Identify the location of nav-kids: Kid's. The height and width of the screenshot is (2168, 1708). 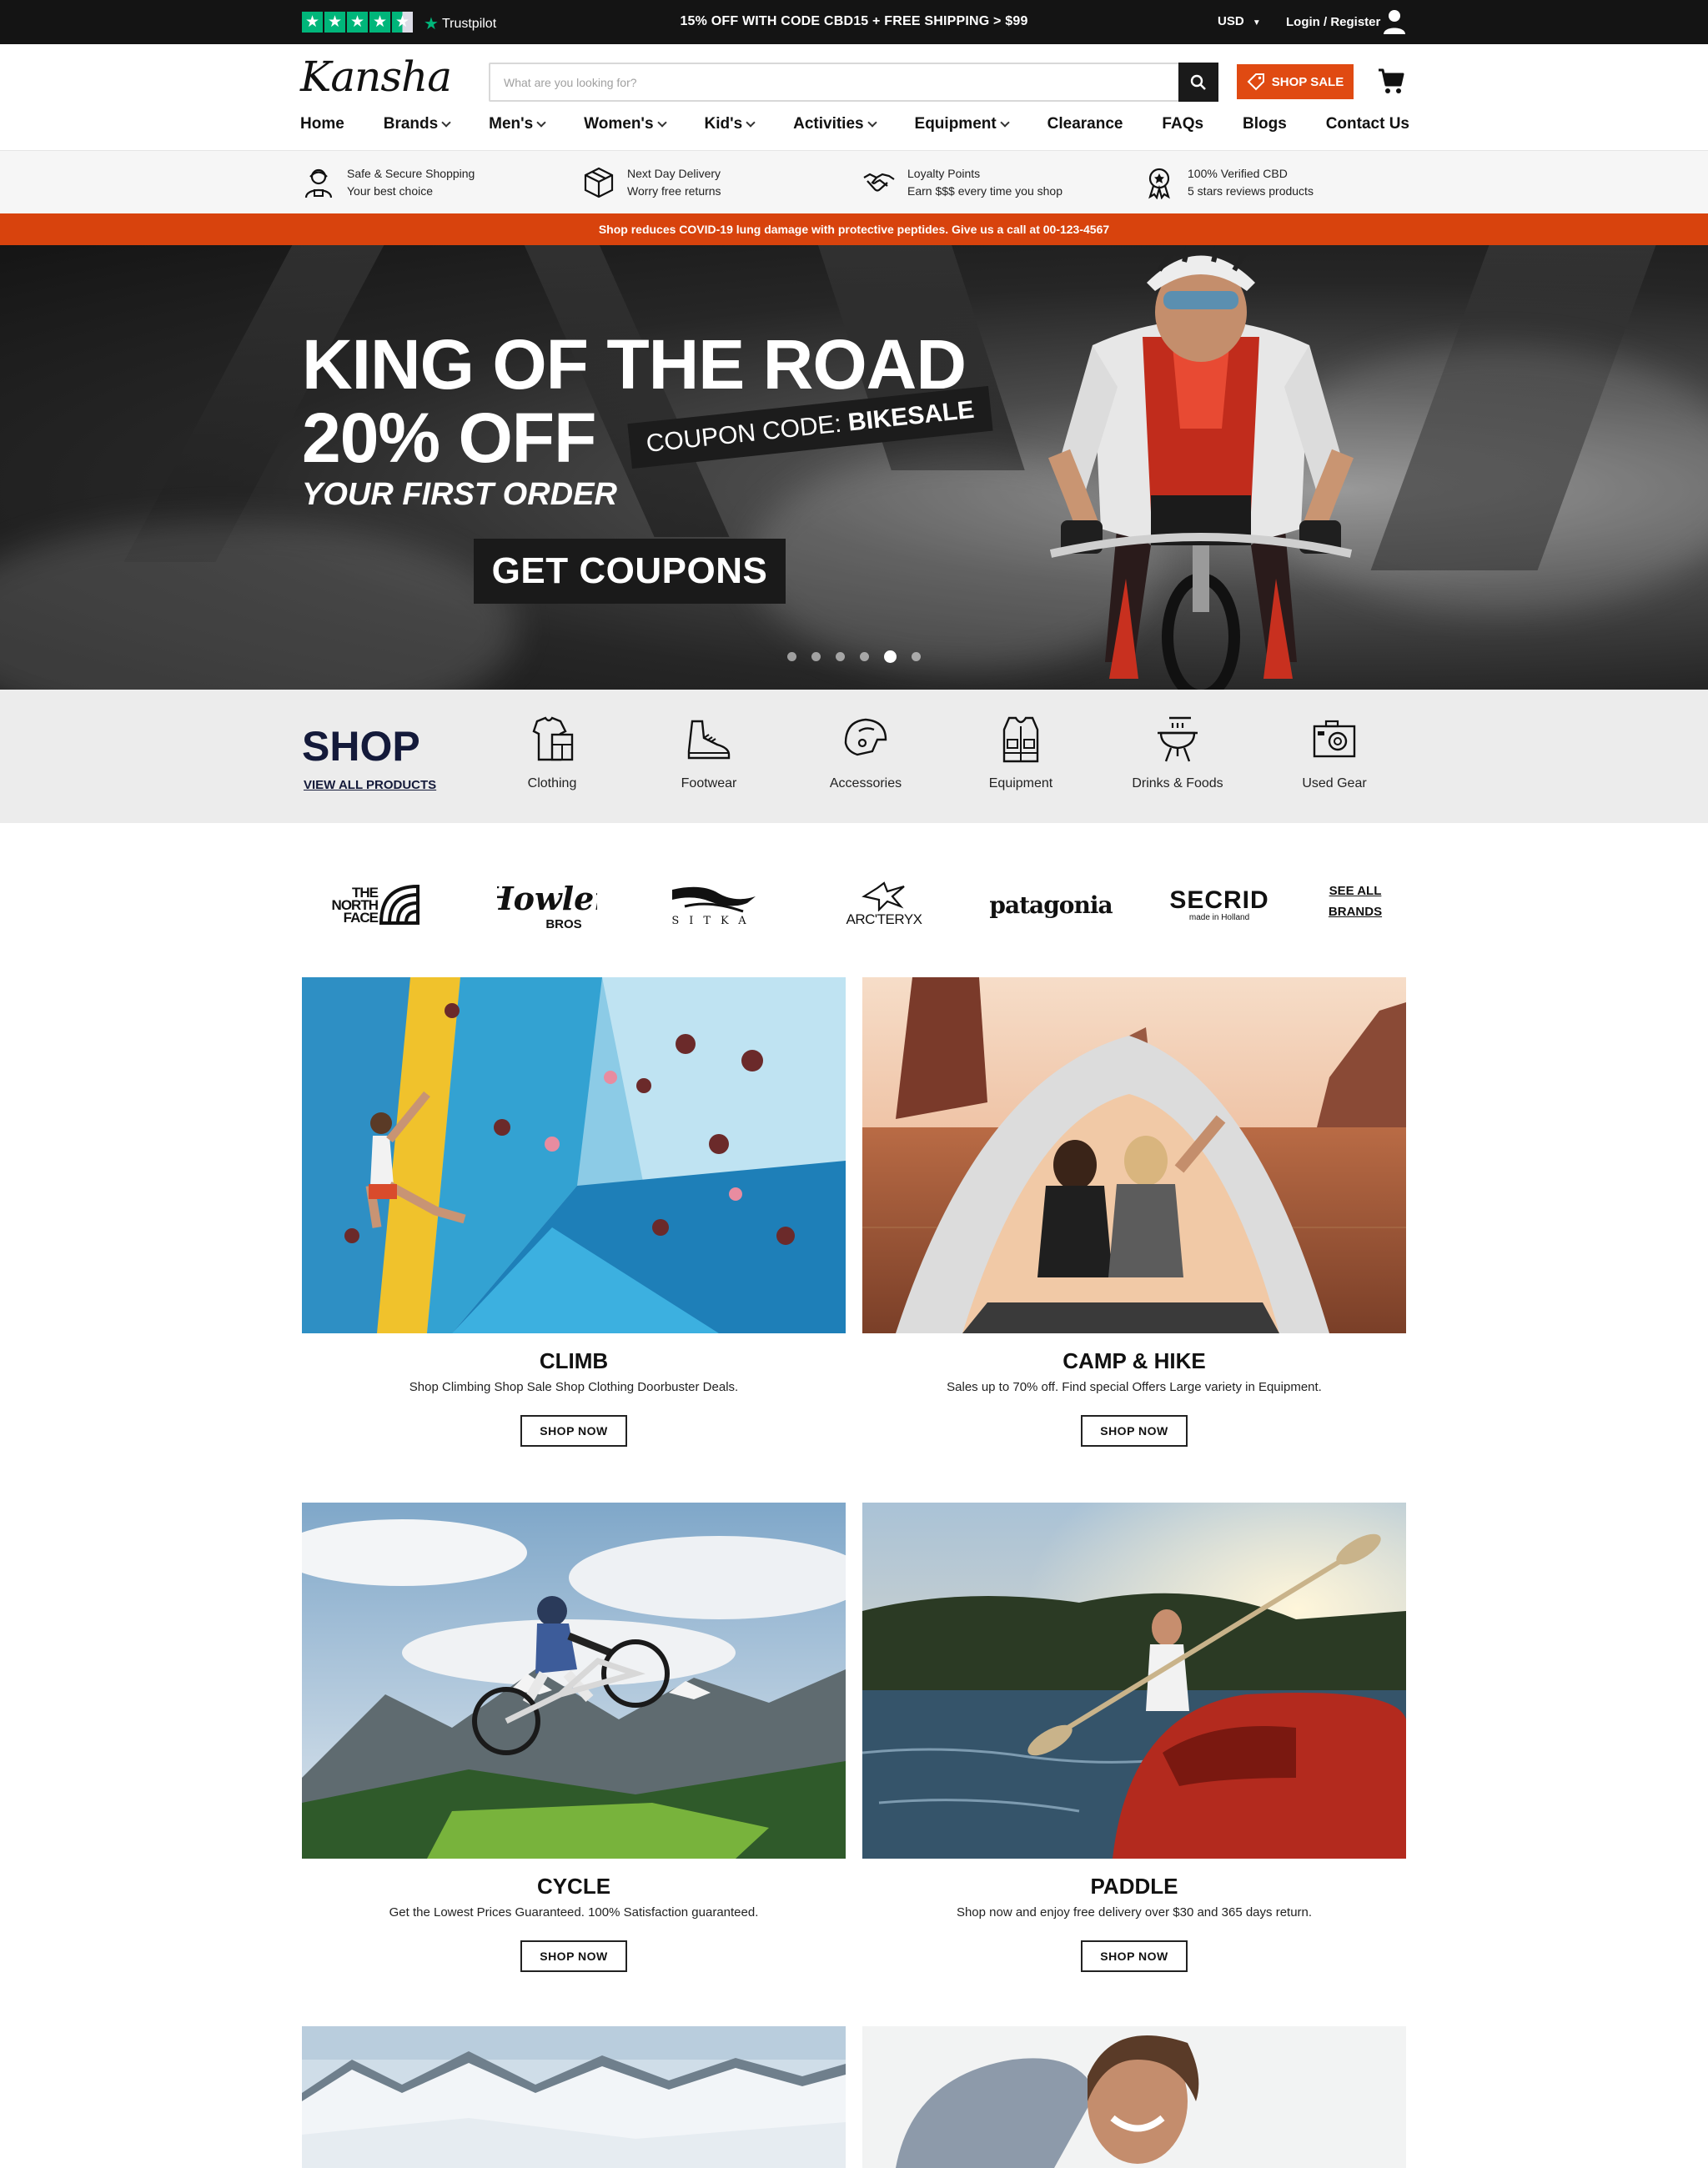
(730, 124).